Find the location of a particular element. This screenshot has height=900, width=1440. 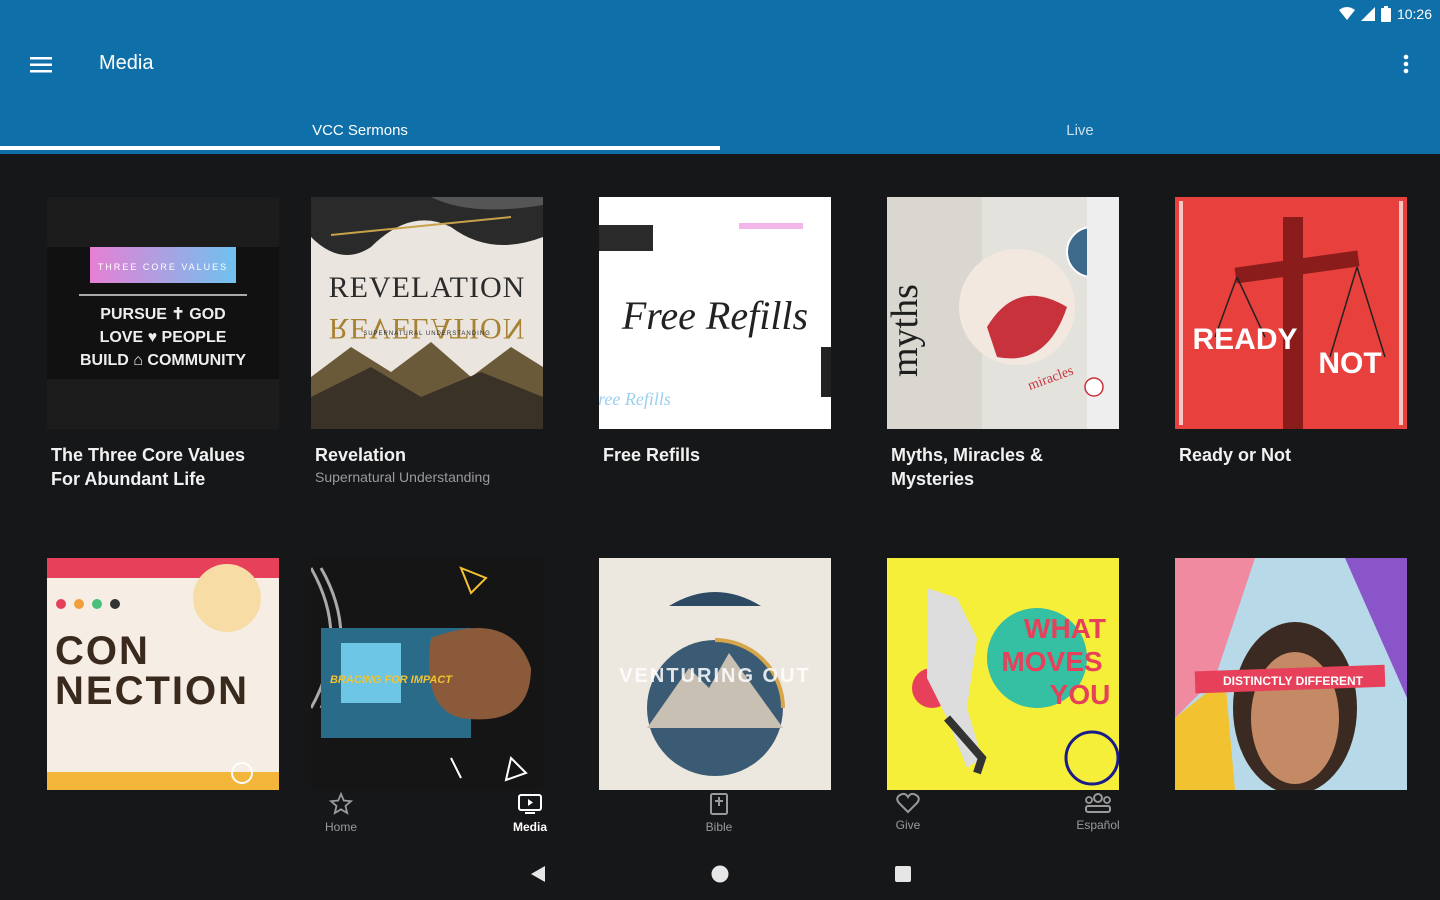

status-time: 10:26 is located at coordinates (1414, 14).